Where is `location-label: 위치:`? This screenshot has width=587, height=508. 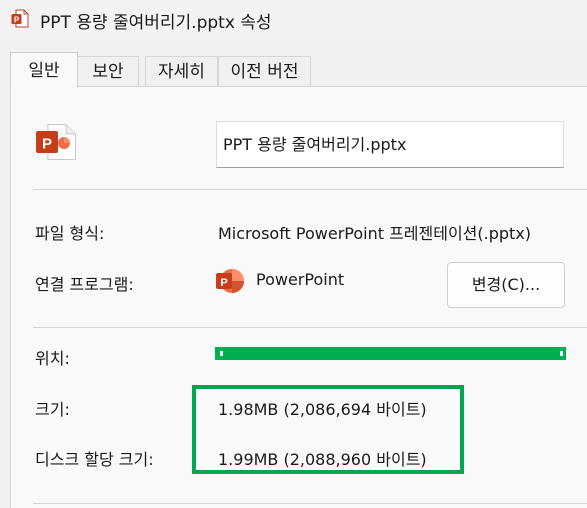 location-label: 위치: is located at coordinates (52, 358).